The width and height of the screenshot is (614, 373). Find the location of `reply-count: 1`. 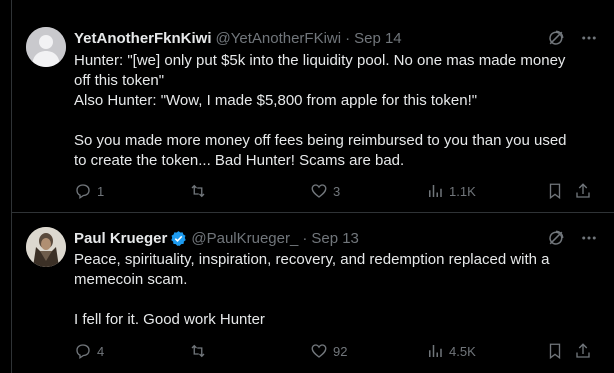

reply-count: 1 is located at coordinates (101, 191).